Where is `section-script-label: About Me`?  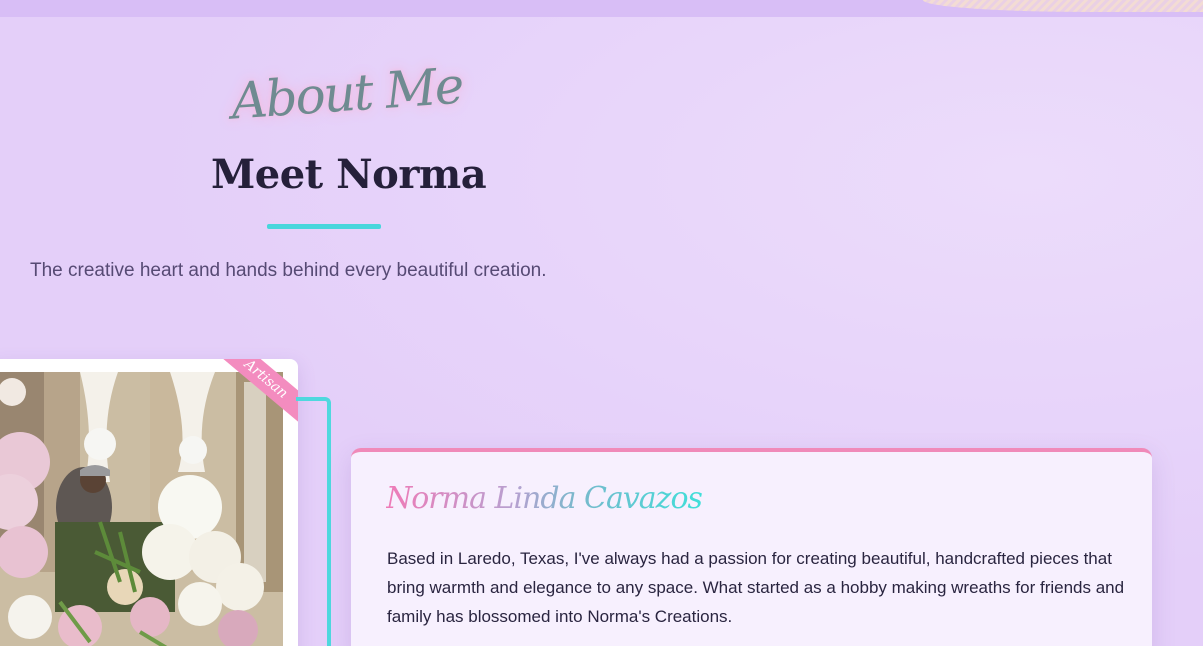
section-script-label: About Me is located at coordinates (347, 93).